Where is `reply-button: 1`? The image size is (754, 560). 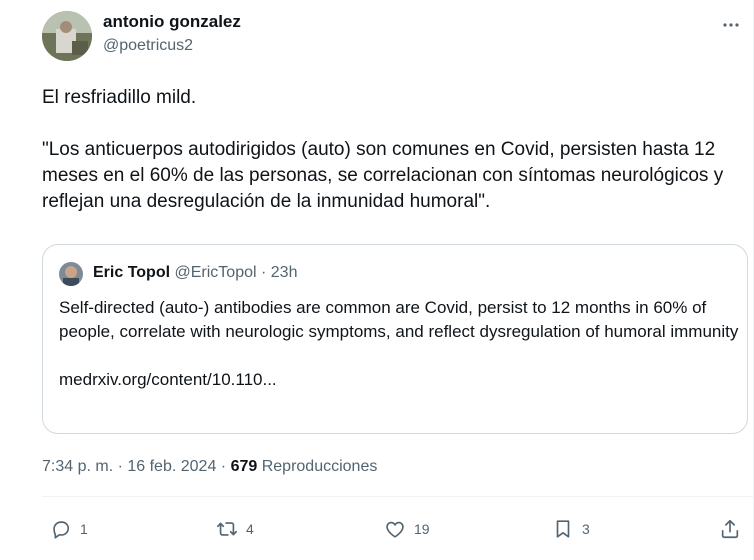
reply-button: 1 is located at coordinates (69, 529).